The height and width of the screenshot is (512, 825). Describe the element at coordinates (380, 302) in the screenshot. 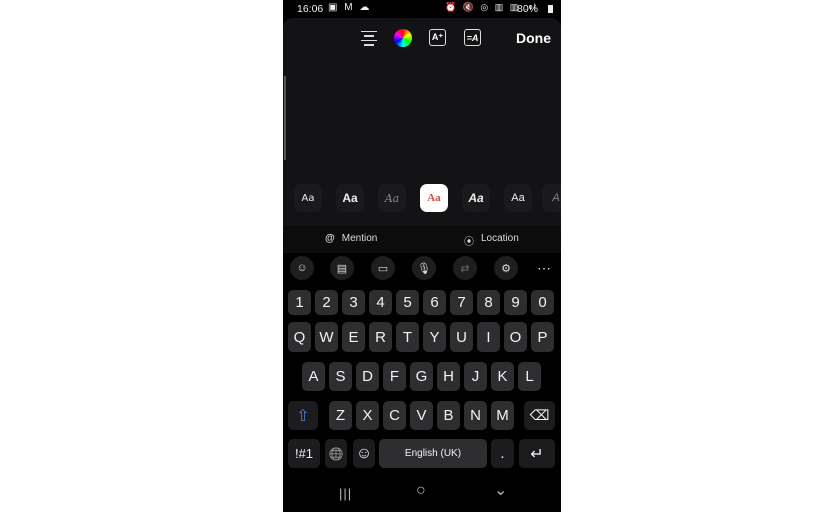

I see `key-4: 4` at that location.